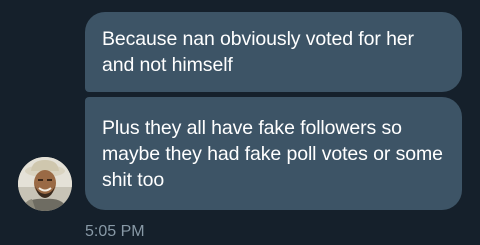 Image resolution: width=480 pixels, height=245 pixels. I want to click on sender-avatar, so click(45, 184).